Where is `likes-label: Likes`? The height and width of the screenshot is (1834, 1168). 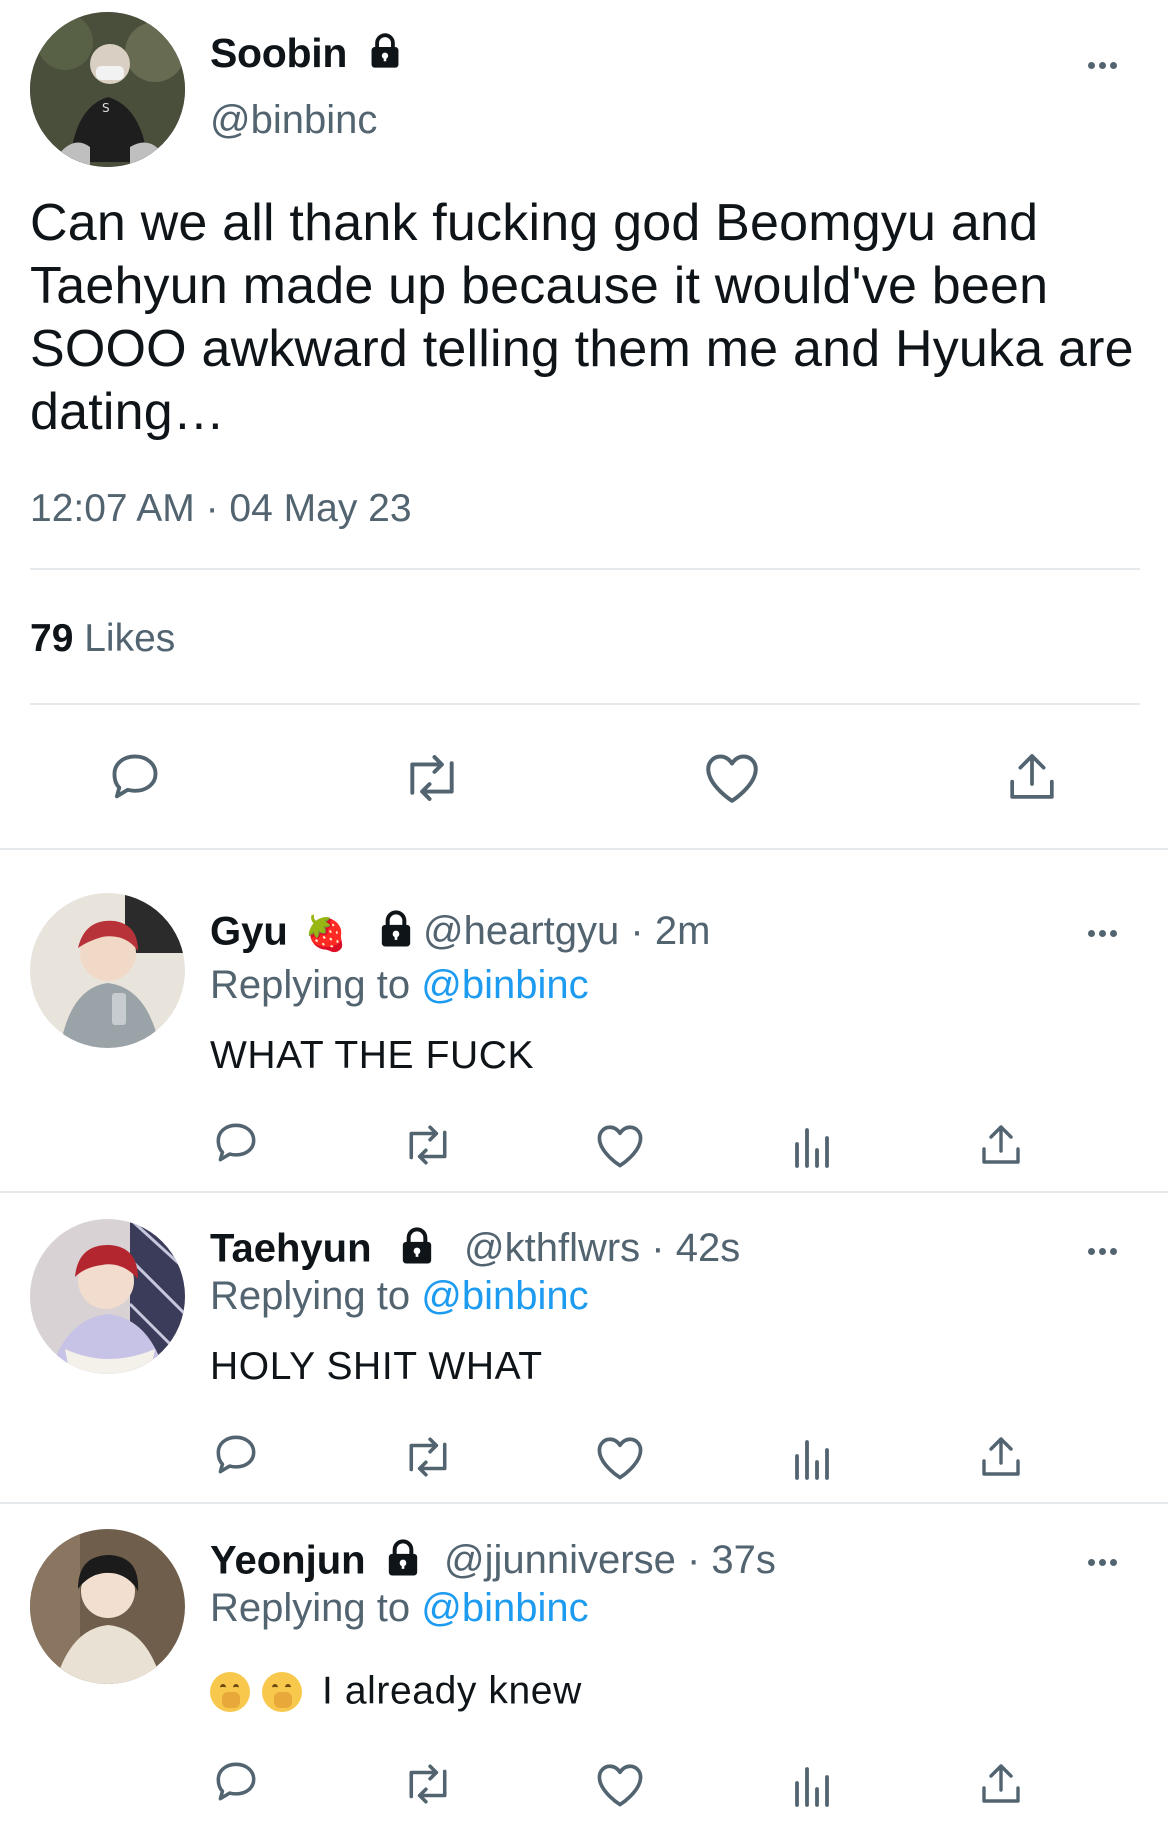 likes-label: Likes is located at coordinates (130, 638).